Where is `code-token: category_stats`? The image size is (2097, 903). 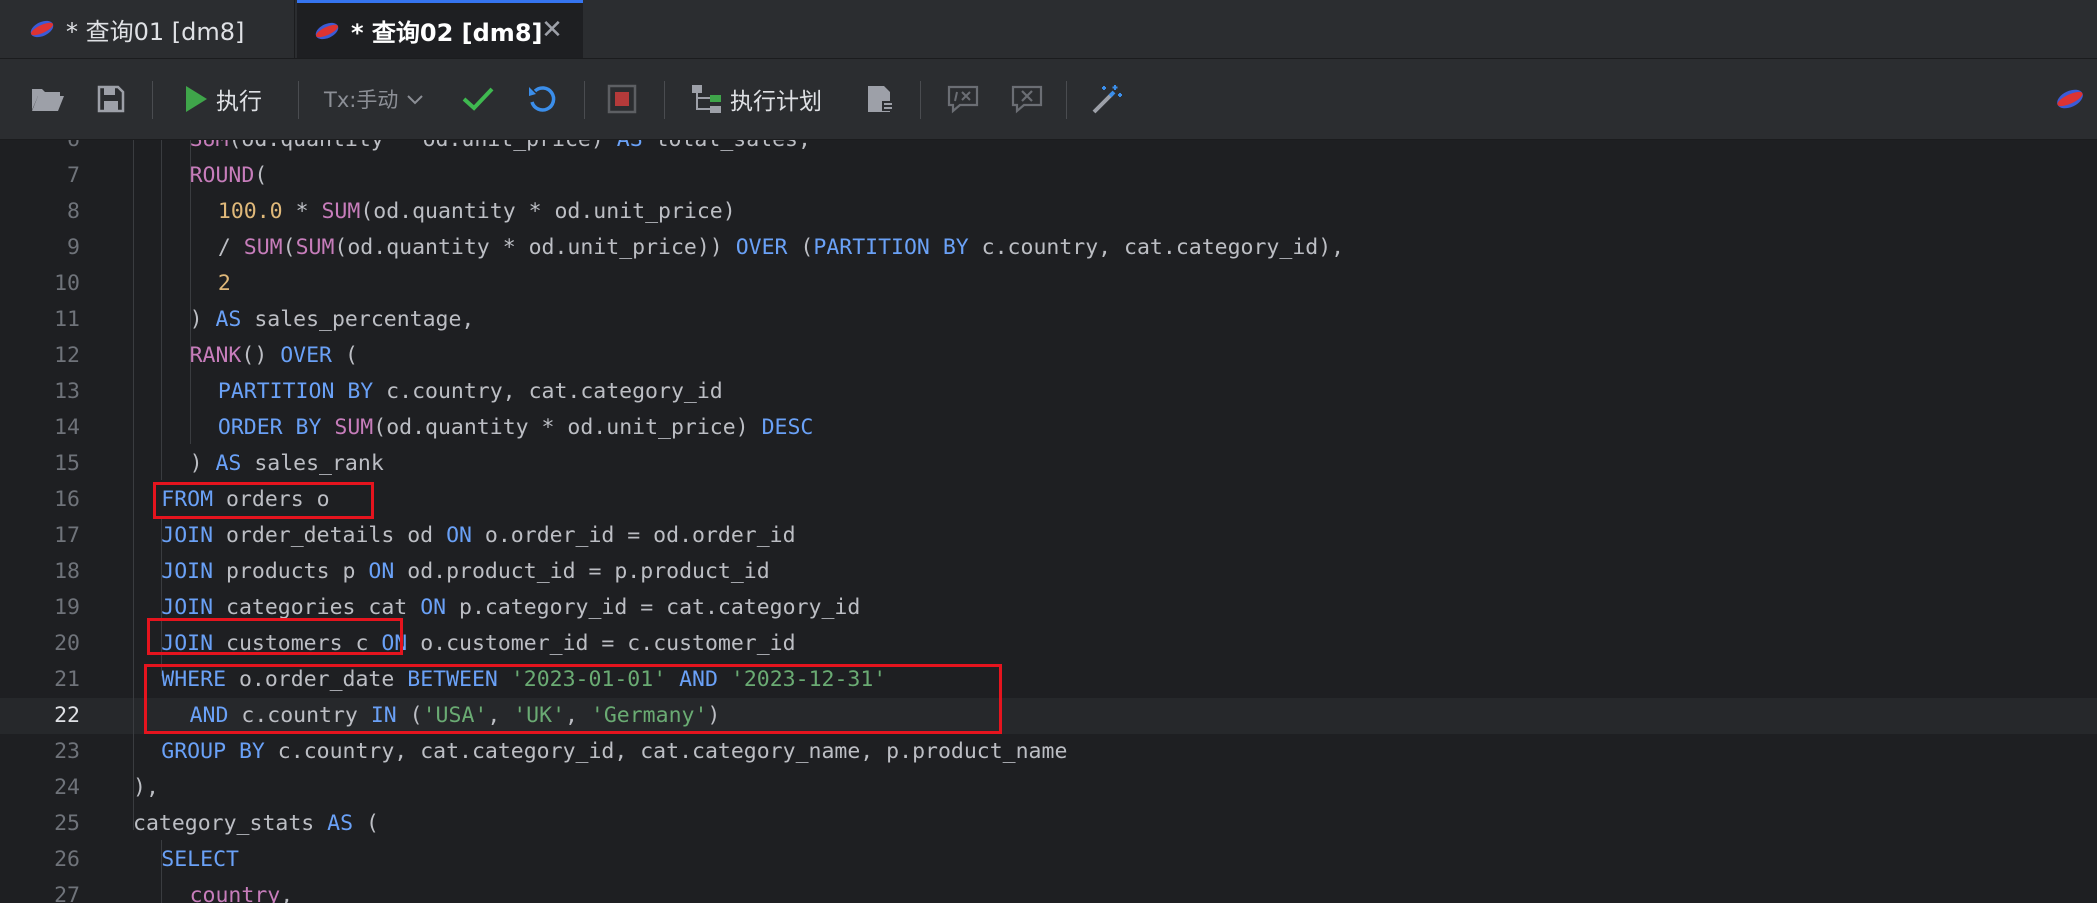 code-token: category_stats is located at coordinates (230, 823).